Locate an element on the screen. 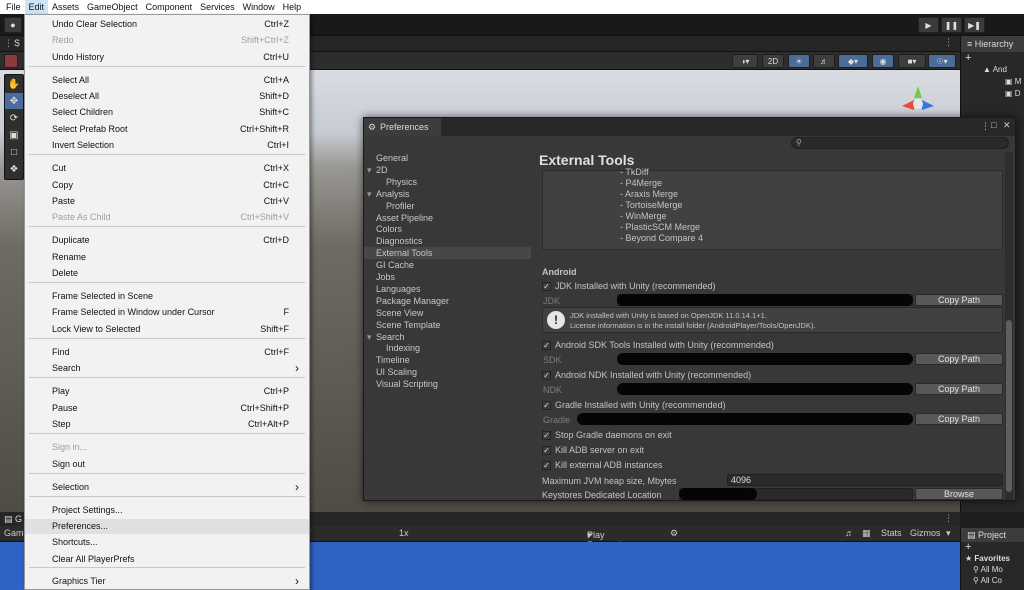 This screenshot has width=1024, height=590. sidebar-item-package-manager: Package Manager is located at coordinates (447, 301).